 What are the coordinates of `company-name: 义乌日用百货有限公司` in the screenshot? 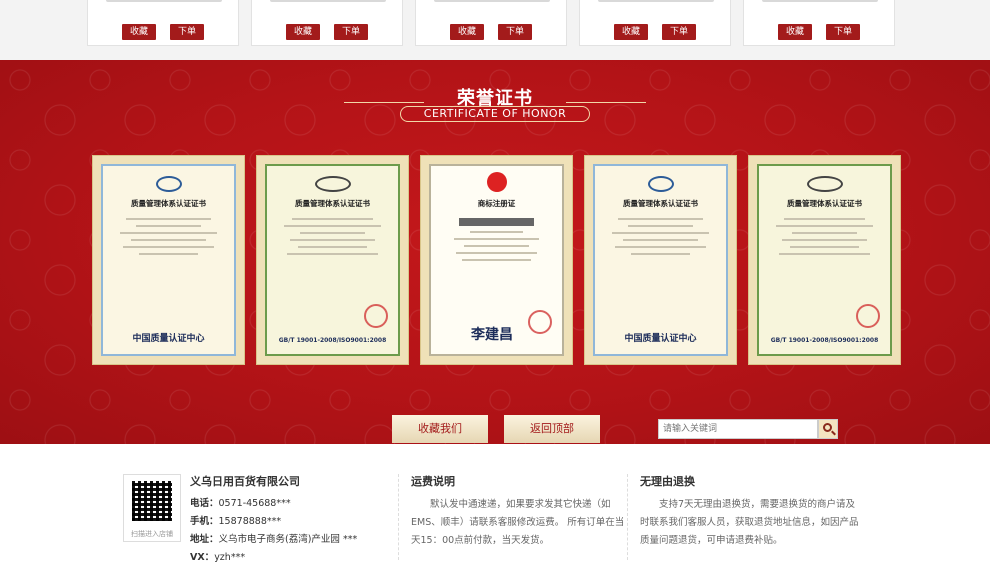 It's located at (245, 481).